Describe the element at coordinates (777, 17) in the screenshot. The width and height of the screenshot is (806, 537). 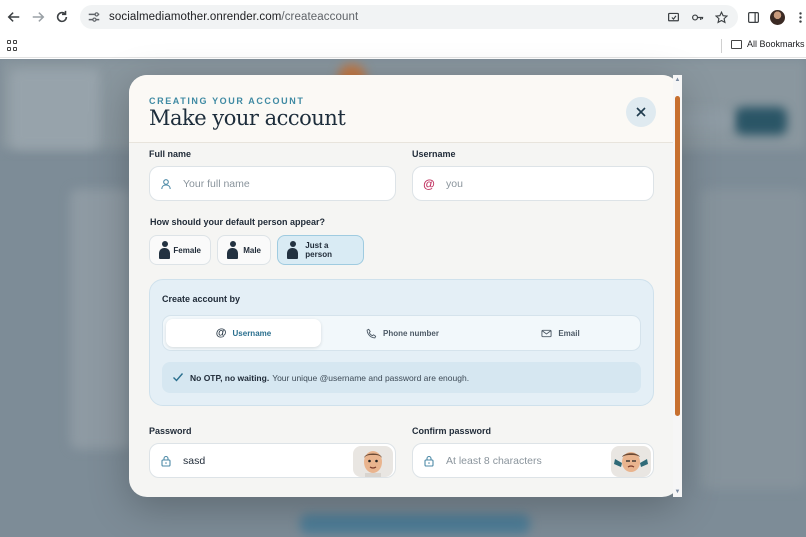
I see `profile-avatar` at that location.